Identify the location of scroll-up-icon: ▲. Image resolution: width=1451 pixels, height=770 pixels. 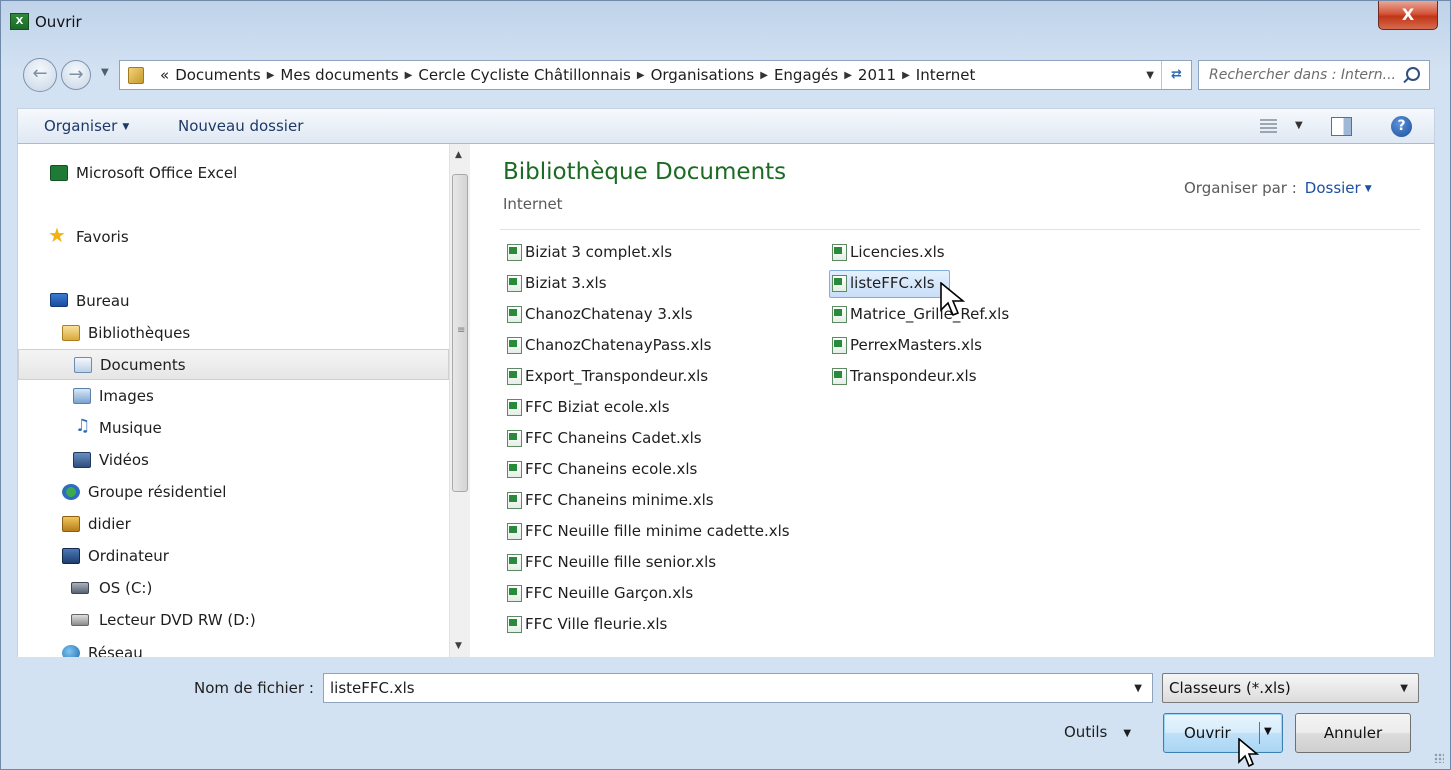
(458, 155).